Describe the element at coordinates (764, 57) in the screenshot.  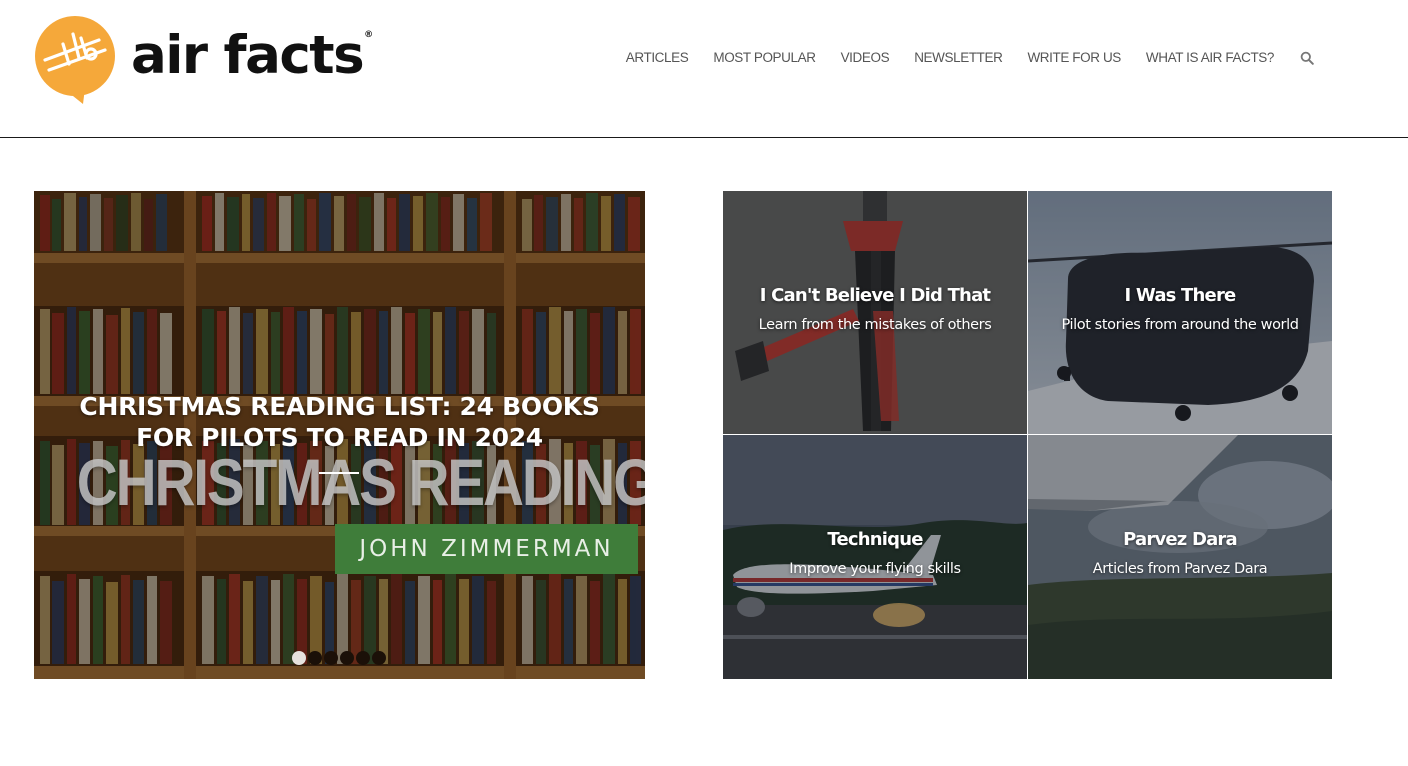
I see `nav-most-popular: MOST POPULAR` at that location.